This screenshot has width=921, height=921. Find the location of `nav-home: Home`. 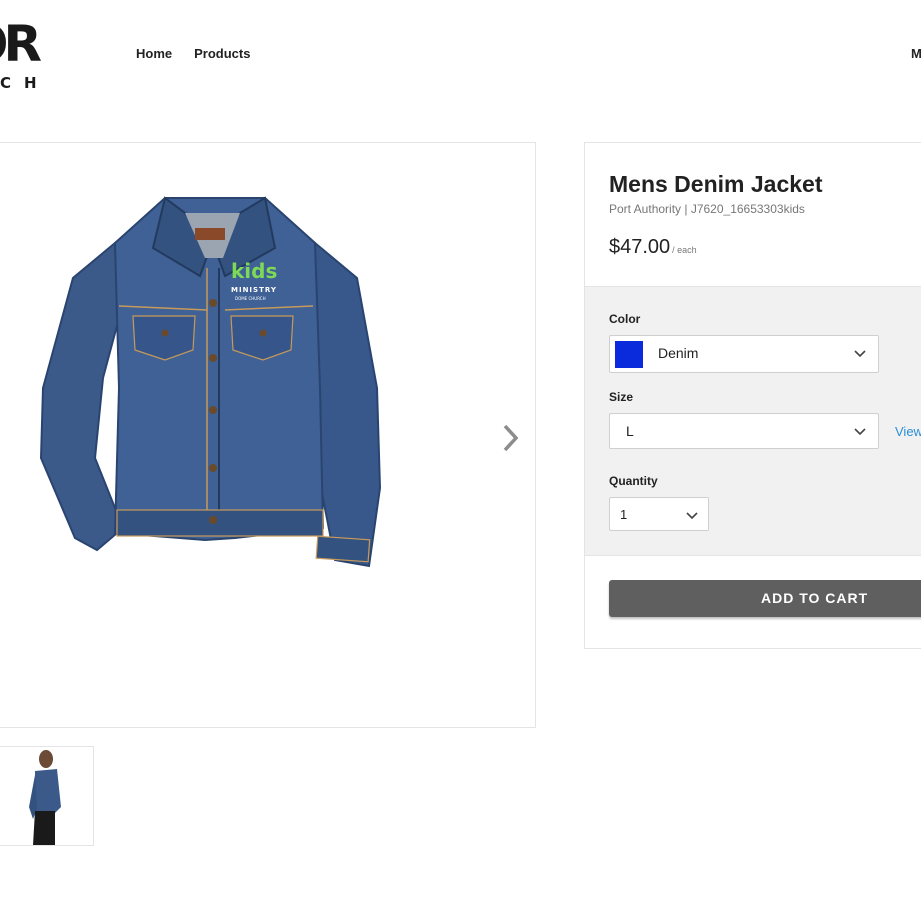

nav-home: Home is located at coordinates (154, 53).